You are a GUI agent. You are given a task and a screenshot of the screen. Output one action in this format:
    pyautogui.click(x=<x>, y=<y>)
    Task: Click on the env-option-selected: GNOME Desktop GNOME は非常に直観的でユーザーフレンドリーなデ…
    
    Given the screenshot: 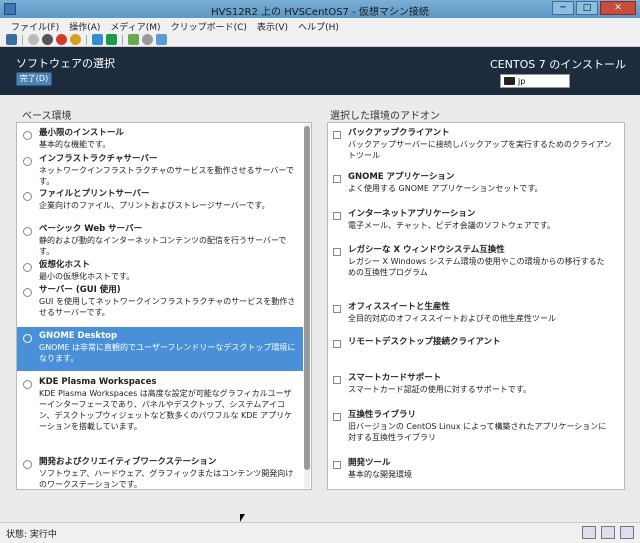 What is the action you would take?
    pyautogui.click(x=160, y=349)
    